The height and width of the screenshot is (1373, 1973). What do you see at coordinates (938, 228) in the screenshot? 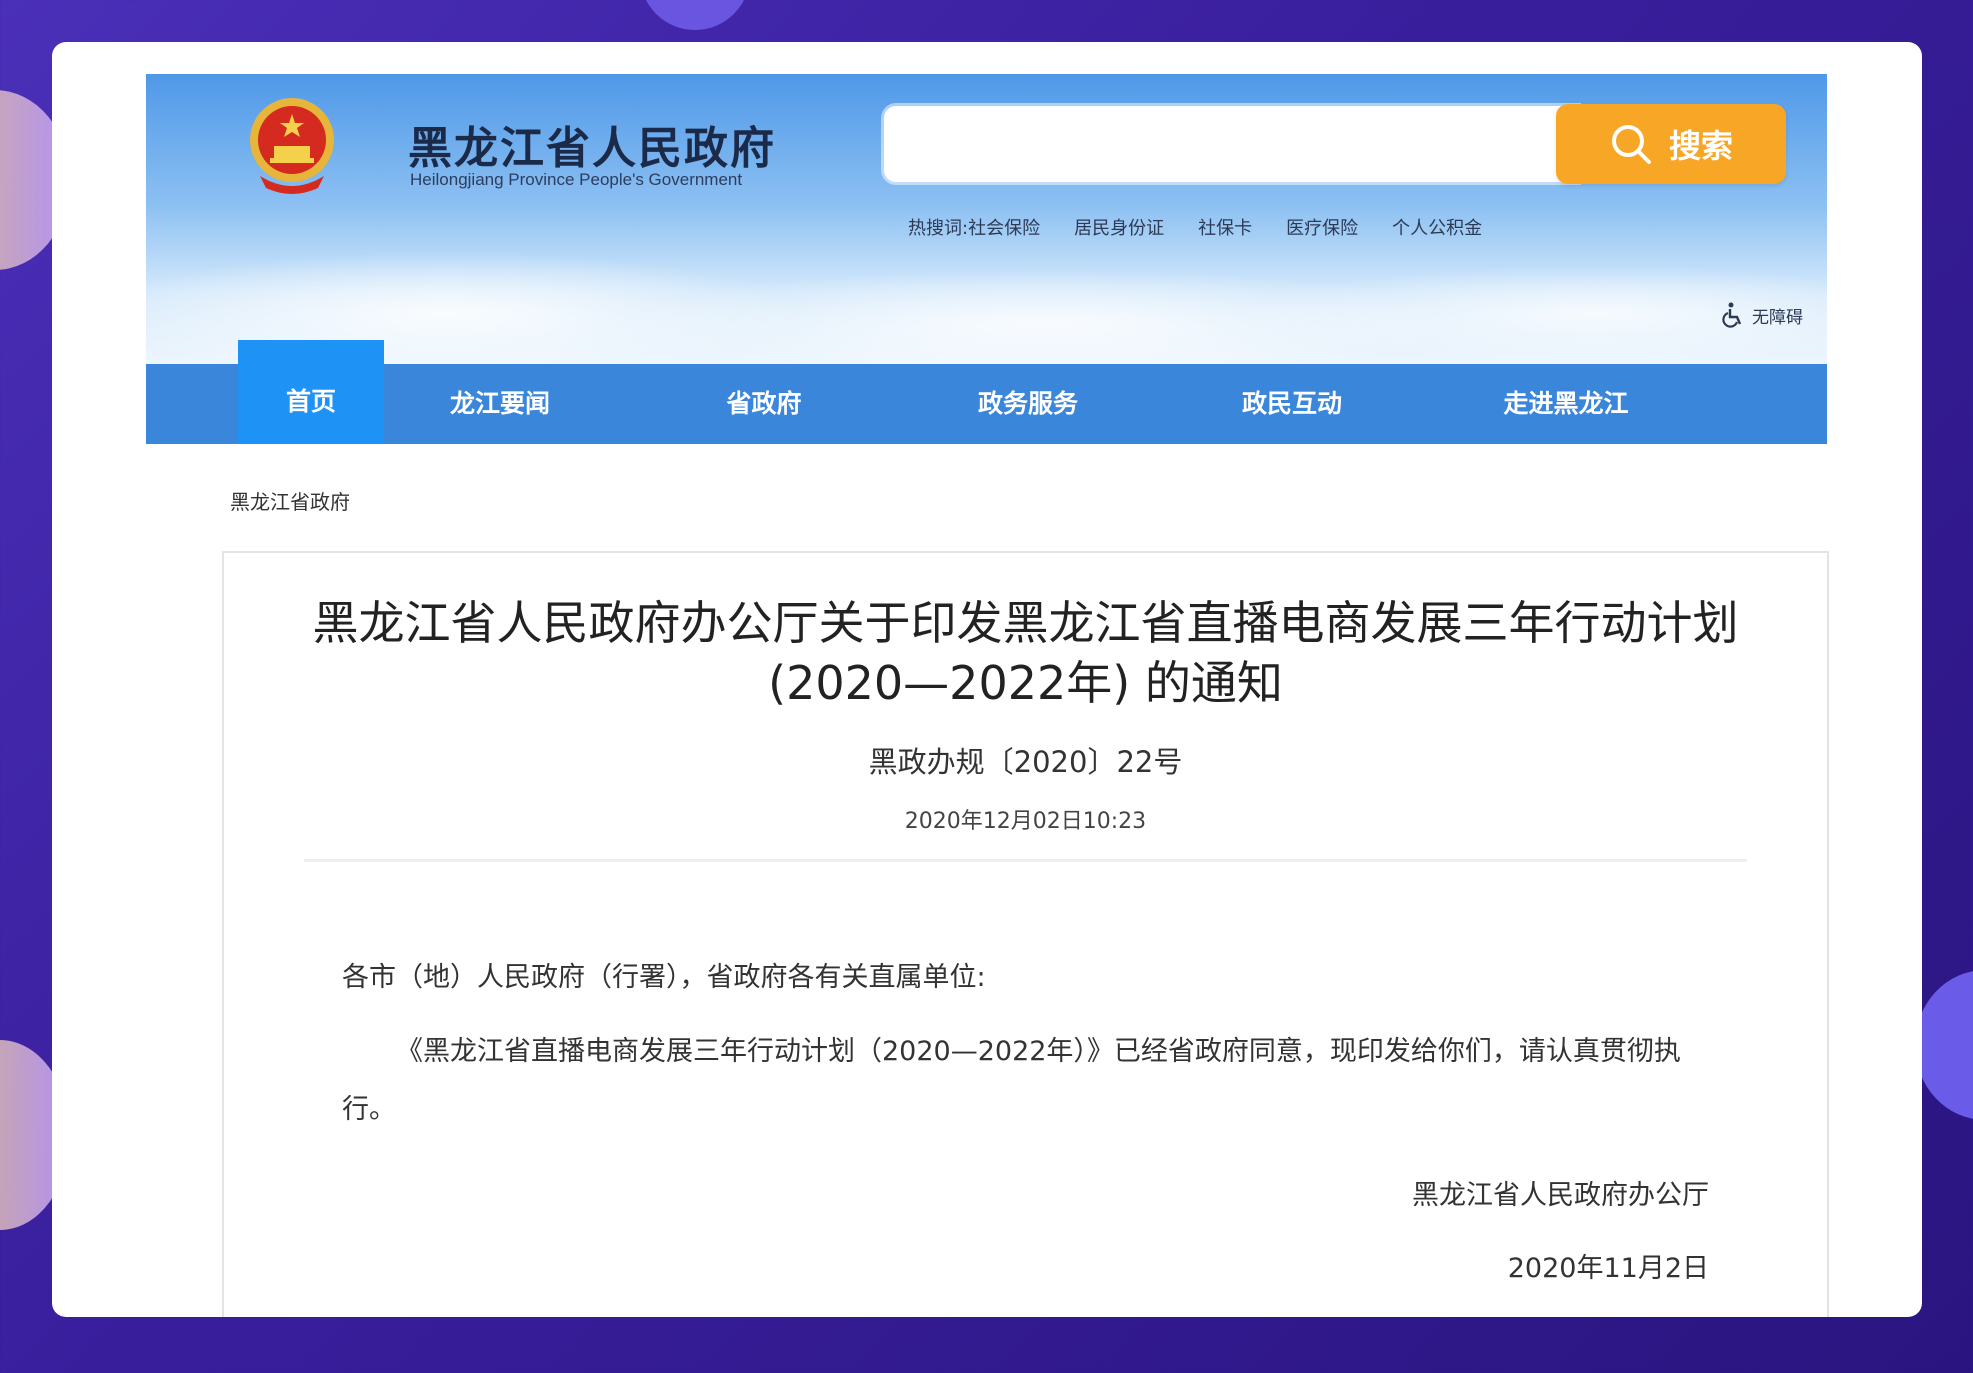
I see `hotwords-label: 热搜词:` at bounding box center [938, 228].